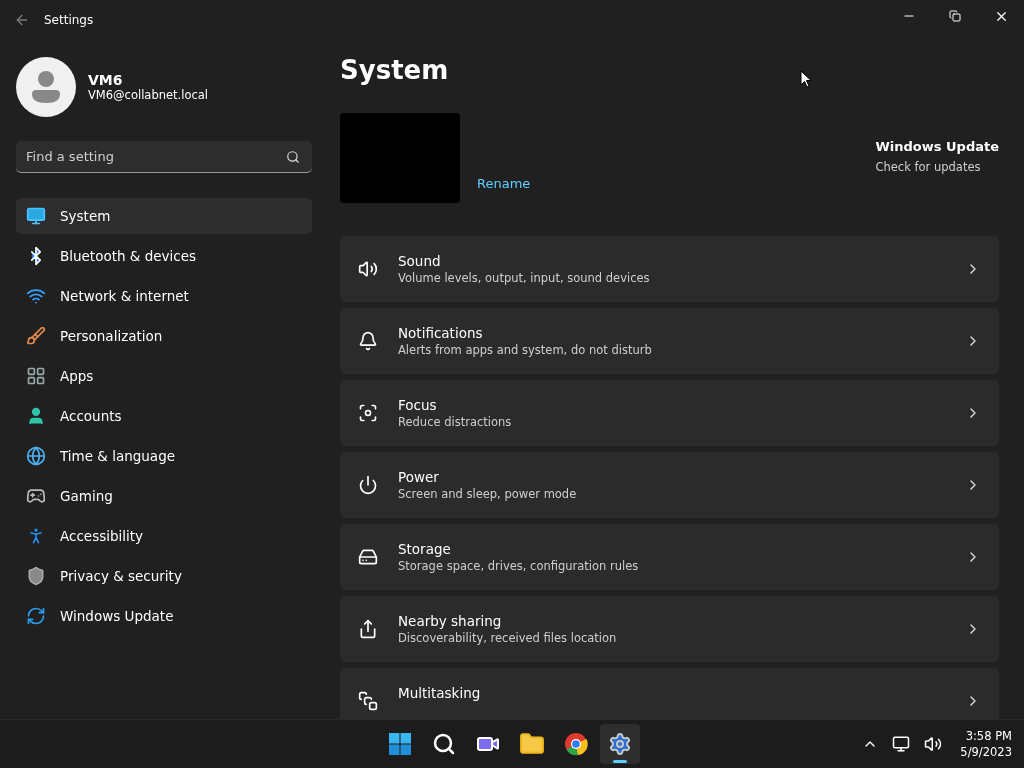 The width and height of the screenshot is (1024, 768). Describe the element at coordinates (164, 216) in the screenshot. I see `sidebar-item: System` at that location.